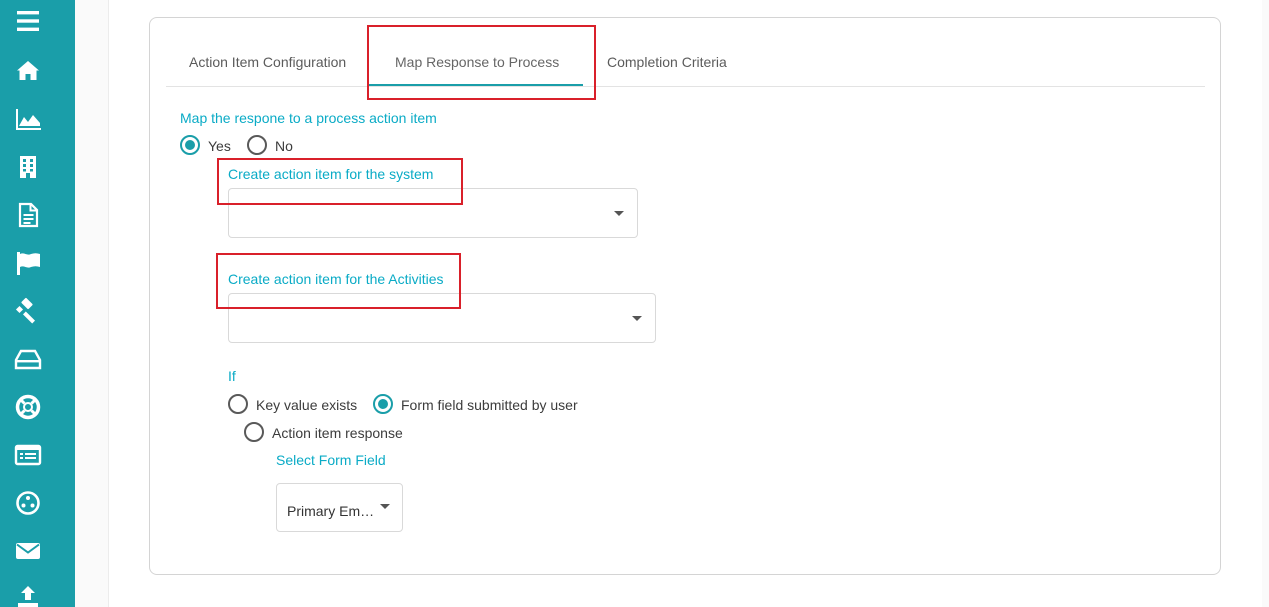 The height and width of the screenshot is (607, 1269). What do you see at coordinates (308, 118) in the screenshot?
I see `map-response-label: Map the respone to a process action item` at bounding box center [308, 118].